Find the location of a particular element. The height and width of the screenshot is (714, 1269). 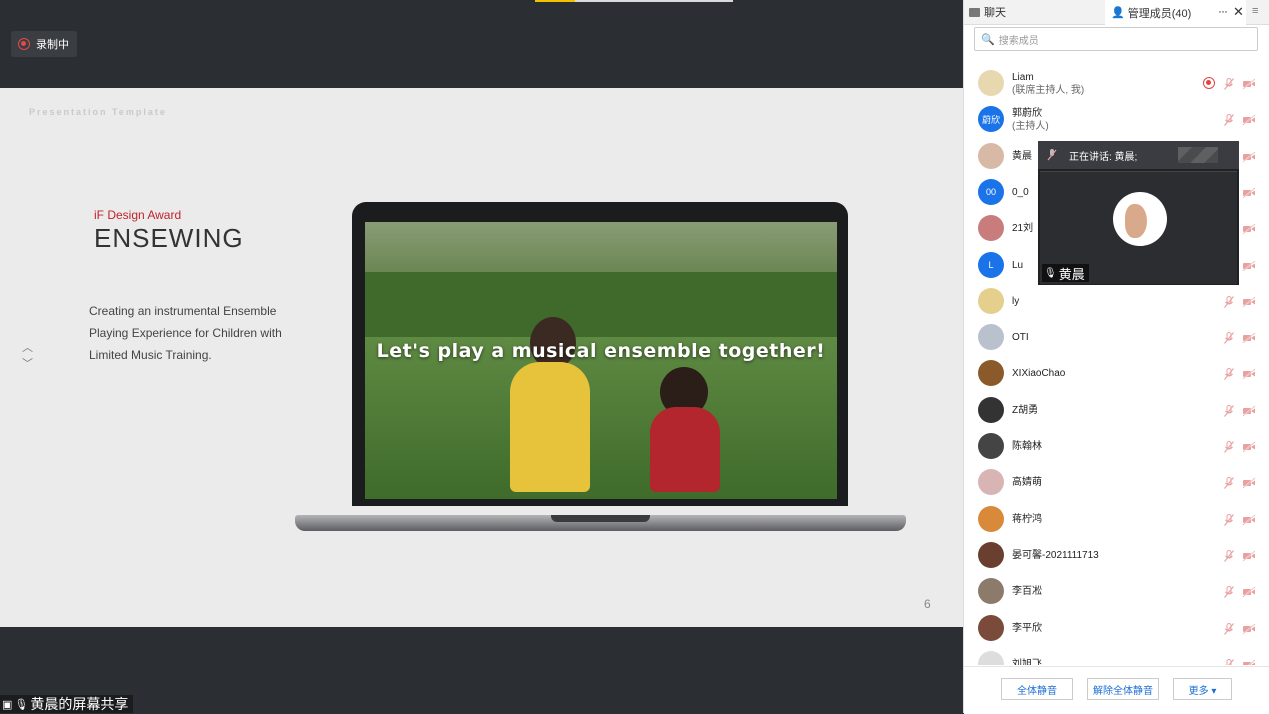

member-name: Z胡勇 is located at coordinates (1025, 410).